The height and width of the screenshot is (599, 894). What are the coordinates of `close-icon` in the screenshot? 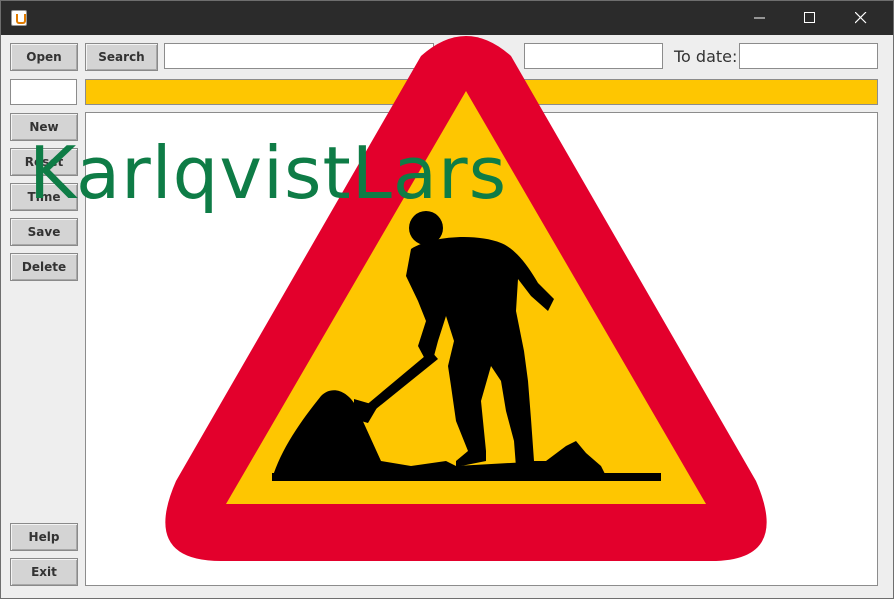 It's located at (861, 18).